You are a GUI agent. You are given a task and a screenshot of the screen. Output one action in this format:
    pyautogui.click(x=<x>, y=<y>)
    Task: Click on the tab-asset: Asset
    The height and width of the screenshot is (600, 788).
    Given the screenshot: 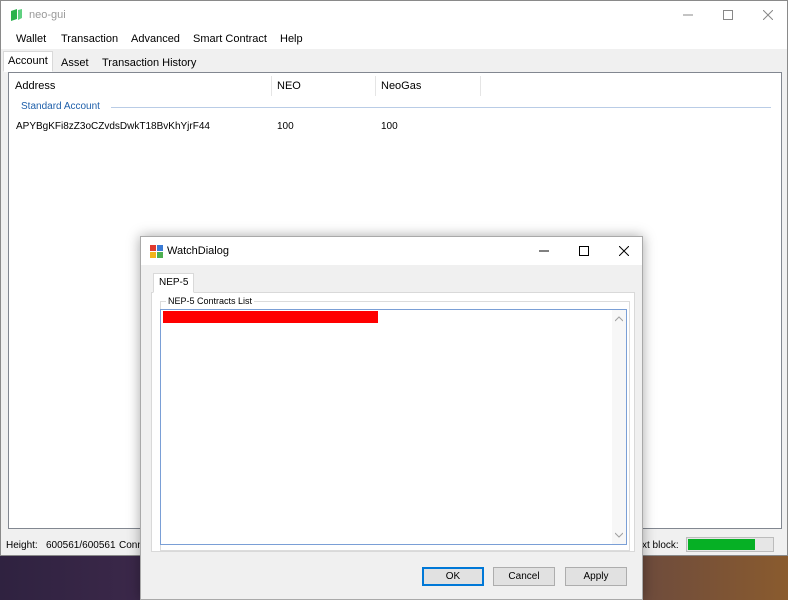 What is the action you would take?
    pyautogui.click(x=75, y=62)
    